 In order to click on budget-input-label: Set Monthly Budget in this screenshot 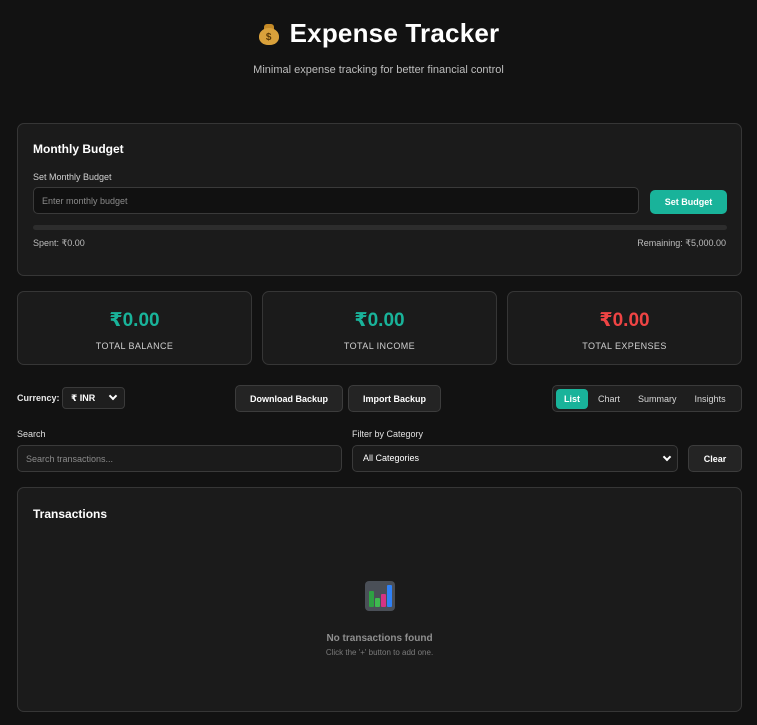, I will do `click(72, 177)`.